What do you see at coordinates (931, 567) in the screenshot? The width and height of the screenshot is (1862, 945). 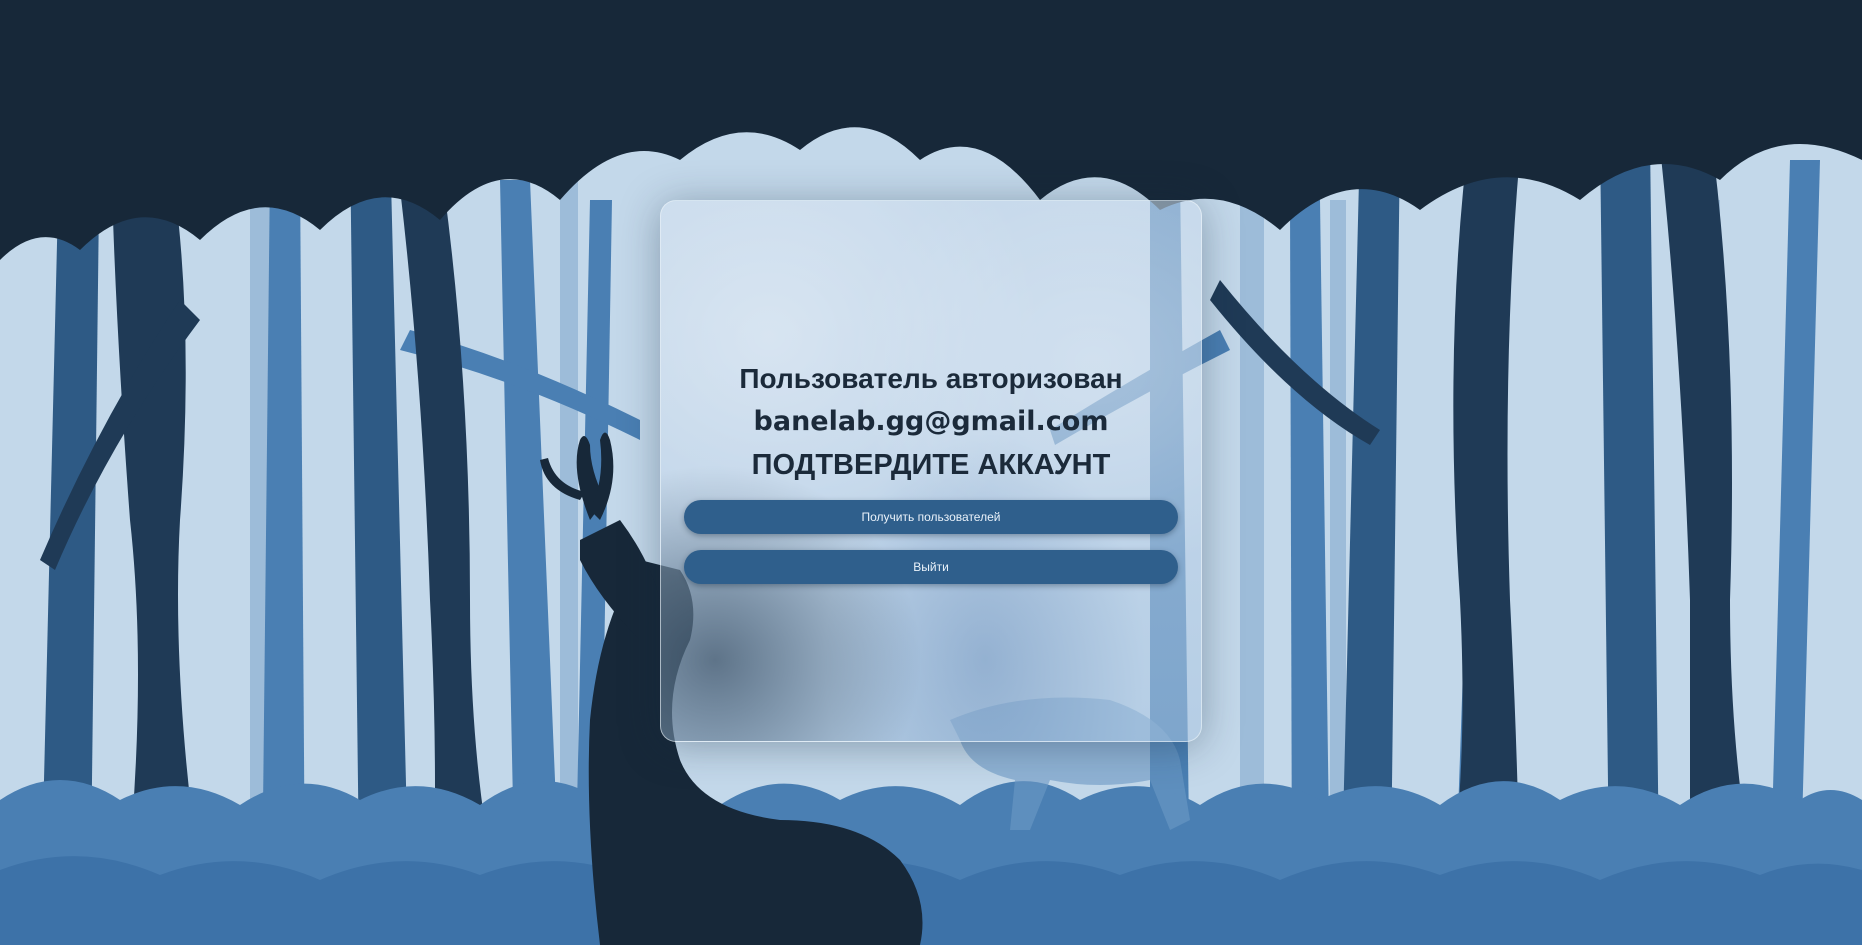 I see `logout-button: Выйти` at bounding box center [931, 567].